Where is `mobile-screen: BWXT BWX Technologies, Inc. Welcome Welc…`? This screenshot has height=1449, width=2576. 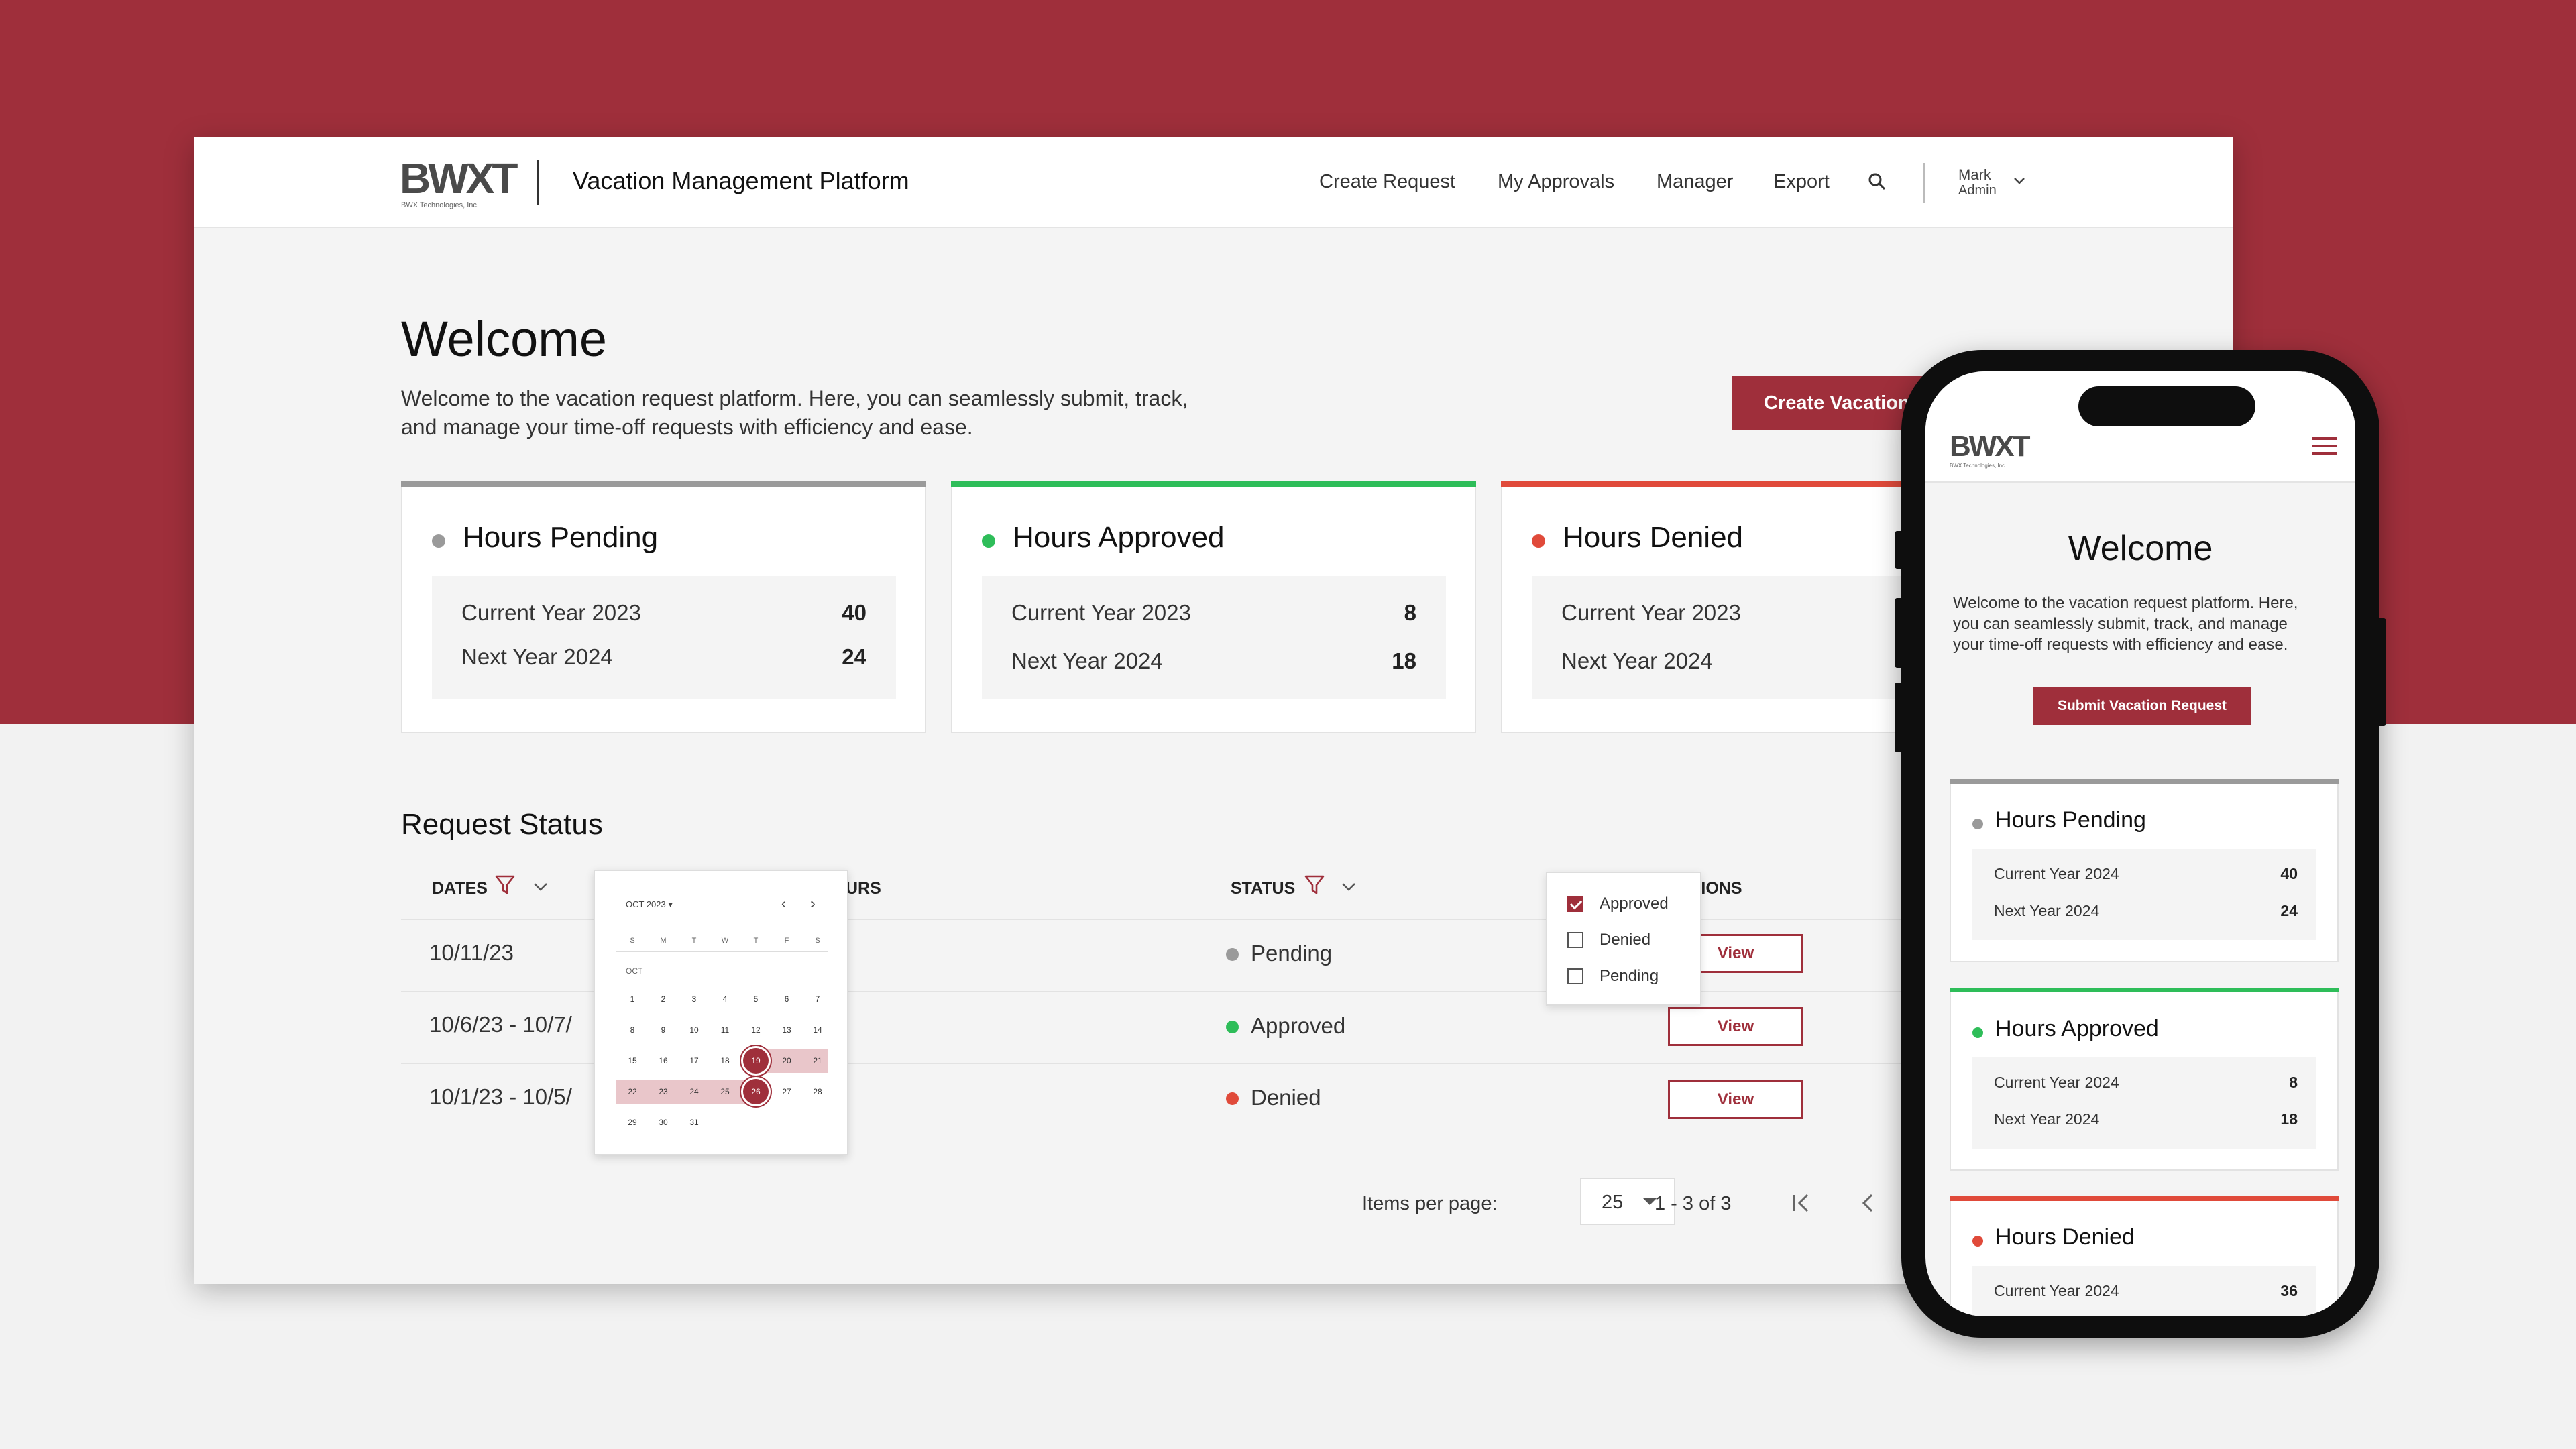 mobile-screen: BWXT BWX Technologies, Inc. Welcome Welc… is located at coordinates (2140, 844).